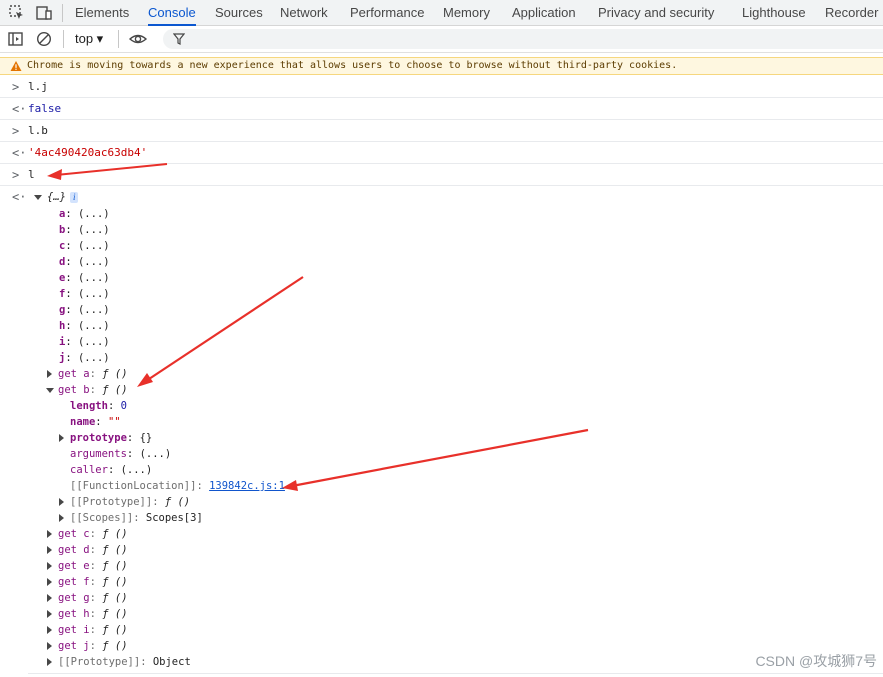 The height and width of the screenshot is (677, 883). What do you see at coordinates (89, 39) in the screenshot?
I see `context-selector: top ▾` at bounding box center [89, 39].